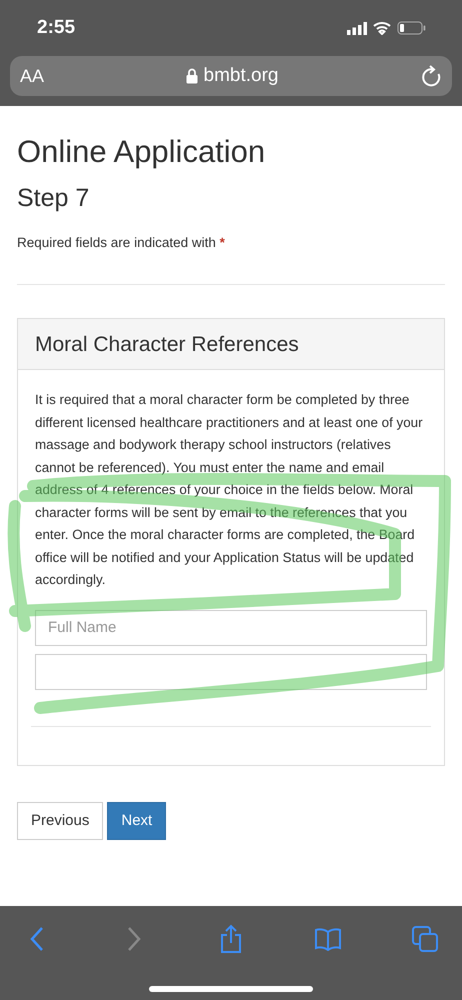  I want to click on signal-icon, so click(357, 28).